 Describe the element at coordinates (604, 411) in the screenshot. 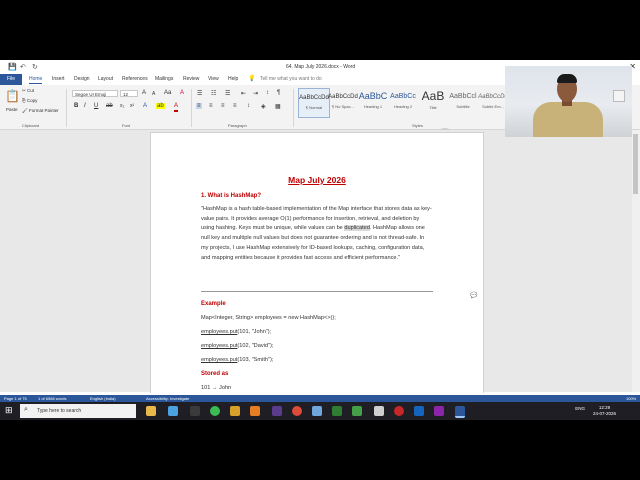

I see `clock: 12:29 24-07-2026` at that location.